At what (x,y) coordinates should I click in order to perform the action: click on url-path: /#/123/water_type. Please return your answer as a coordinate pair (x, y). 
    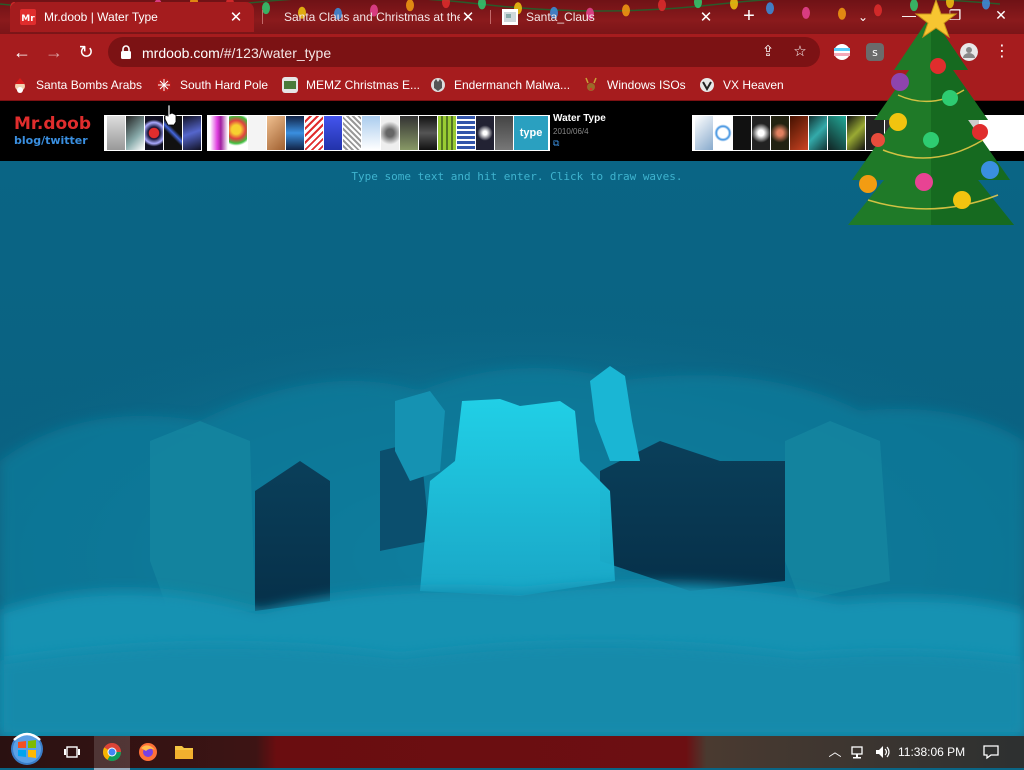
    Looking at the image, I should click on (275, 53).